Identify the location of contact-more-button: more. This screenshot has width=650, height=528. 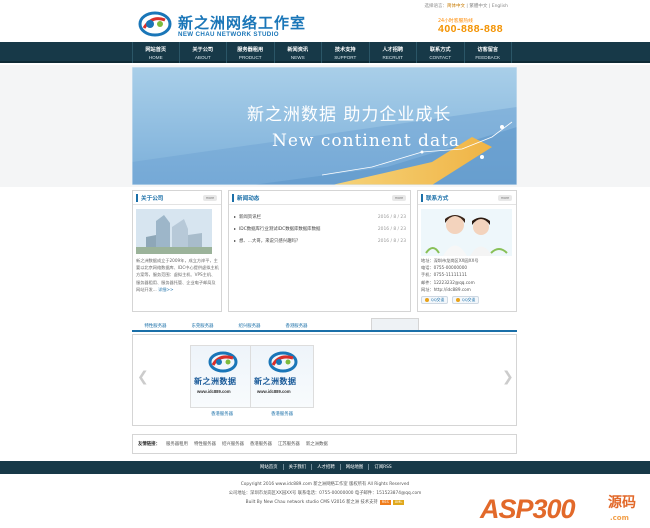
(505, 198).